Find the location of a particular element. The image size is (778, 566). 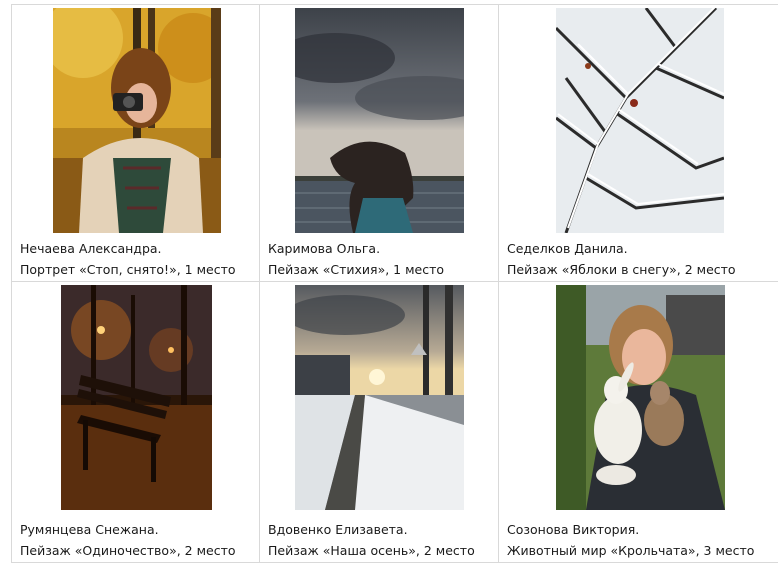

autumn-portrait-photo is located at coordinates (137, 120).